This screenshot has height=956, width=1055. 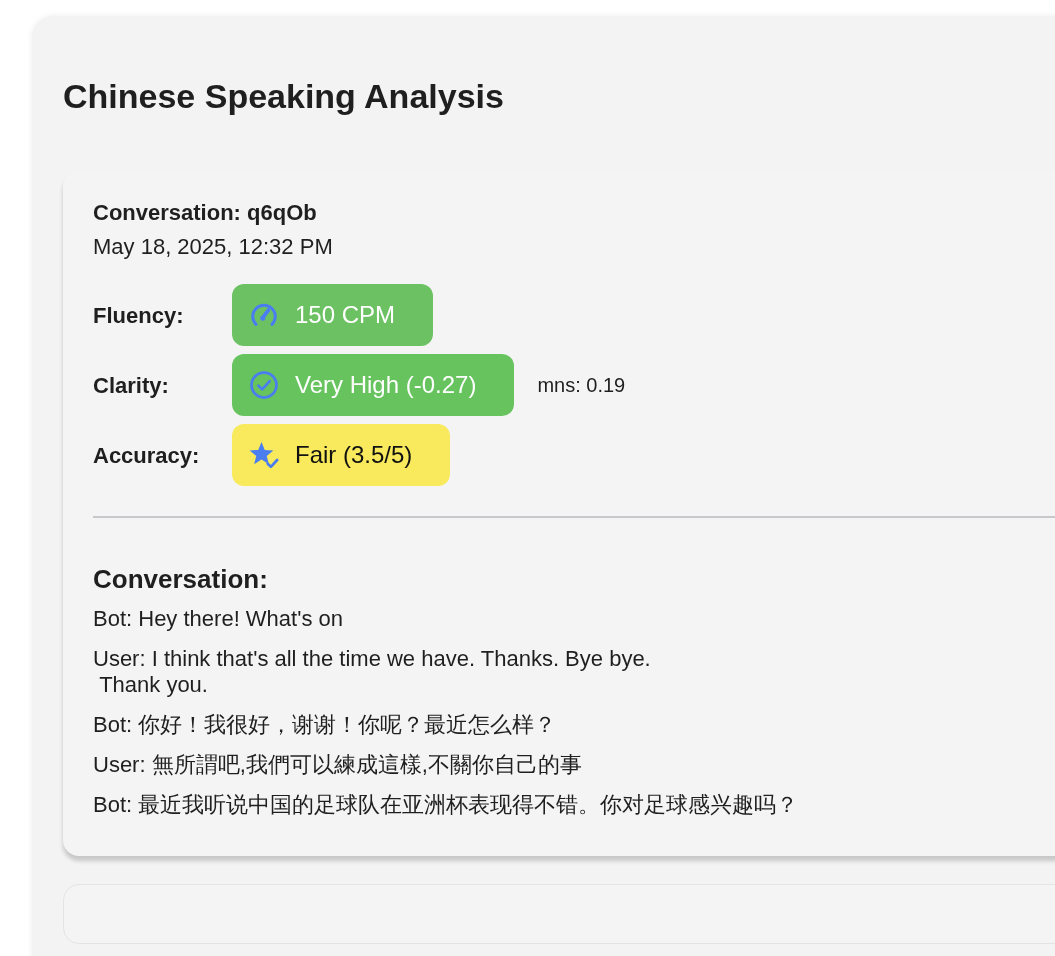 What do you see at coordinates (446, 805) in the screenshot?
I see `chat-message: Bot: 最近我听说中国的足球队在亚洲杯表现得不错。你对足球感兴趣吗？` at bounding box center [446, 805].